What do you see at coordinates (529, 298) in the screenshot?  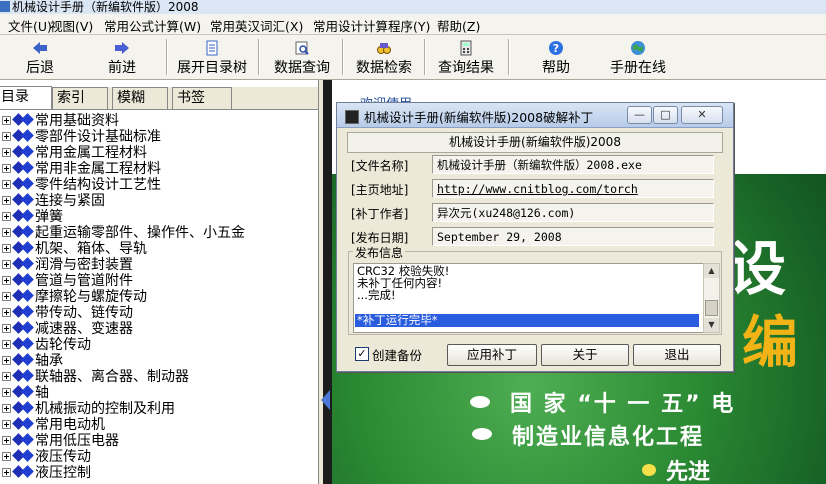 I see `release-info-log: CRC32 校验失败! 未补丁任何内容! ...完成! *补丁运行完毕*` at bounding box center [529, 298].